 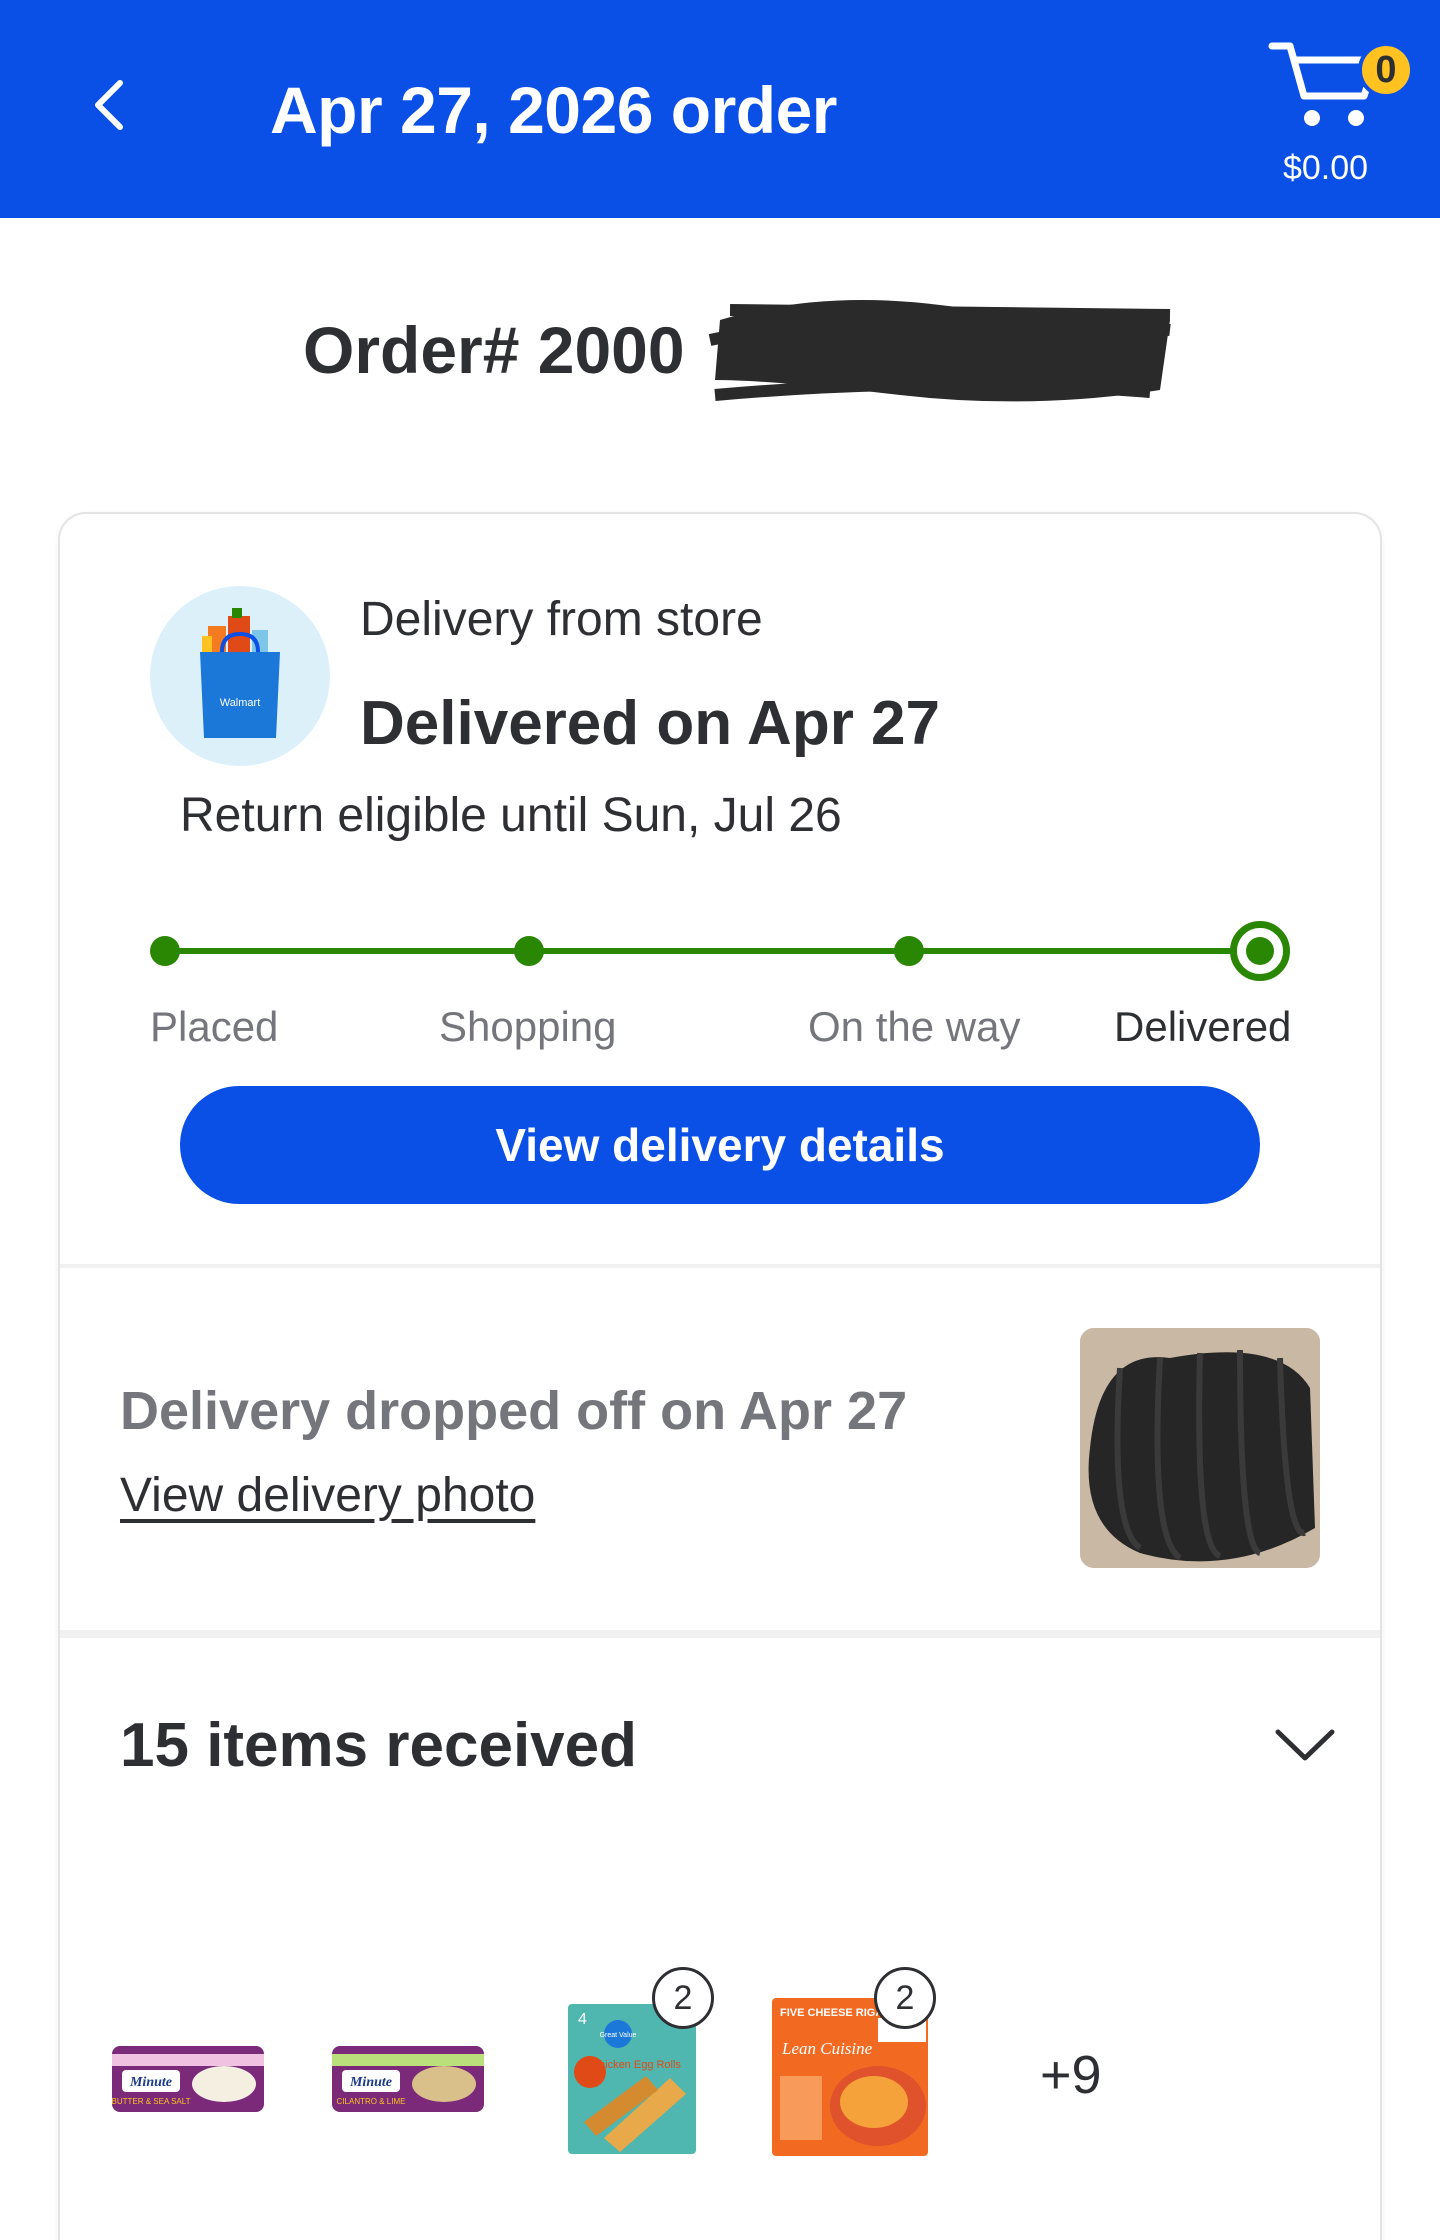 I want to click on cart-count-badge: 0, so click(x=1386, y=70).